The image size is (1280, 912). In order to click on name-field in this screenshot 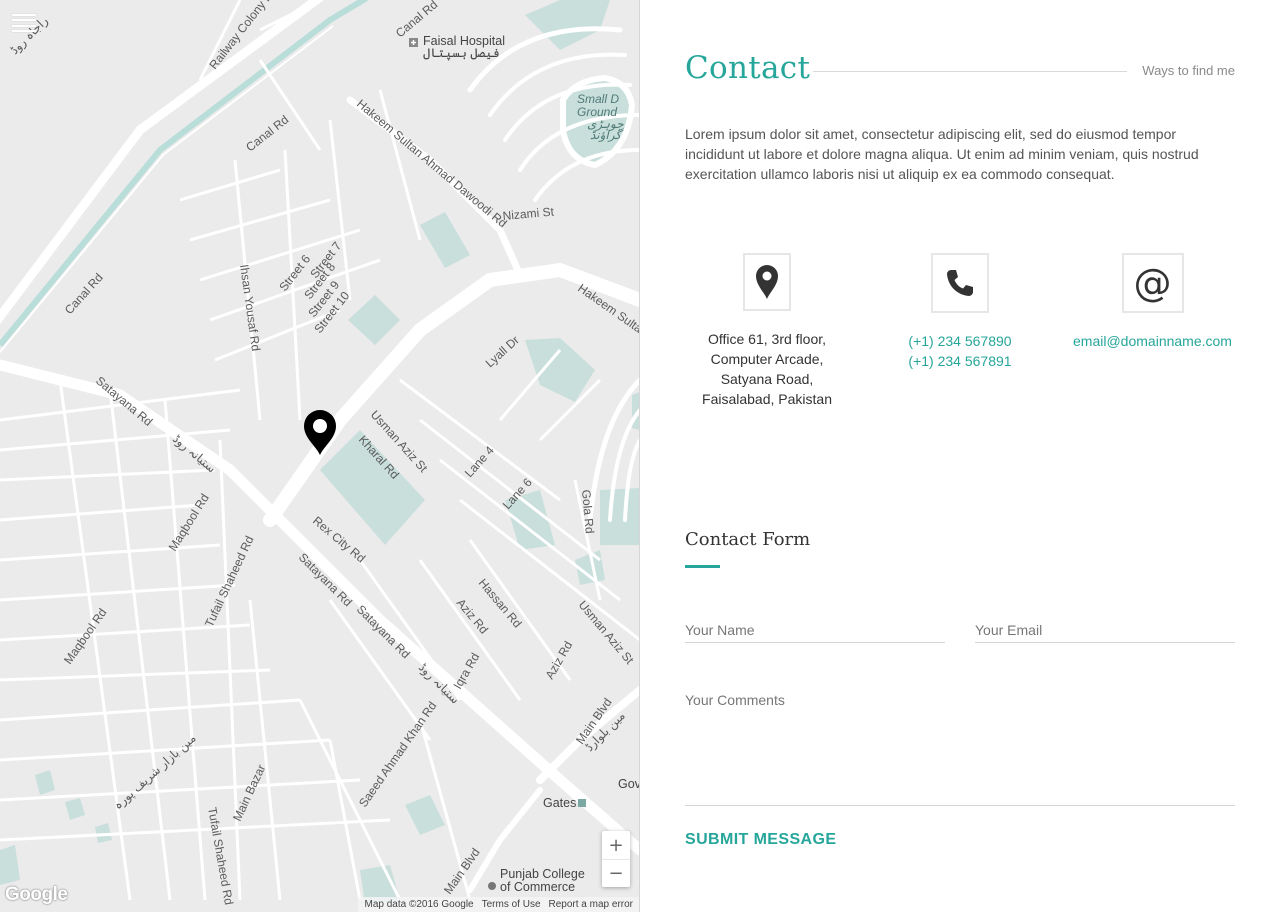, I will do `click(815, 630)`.